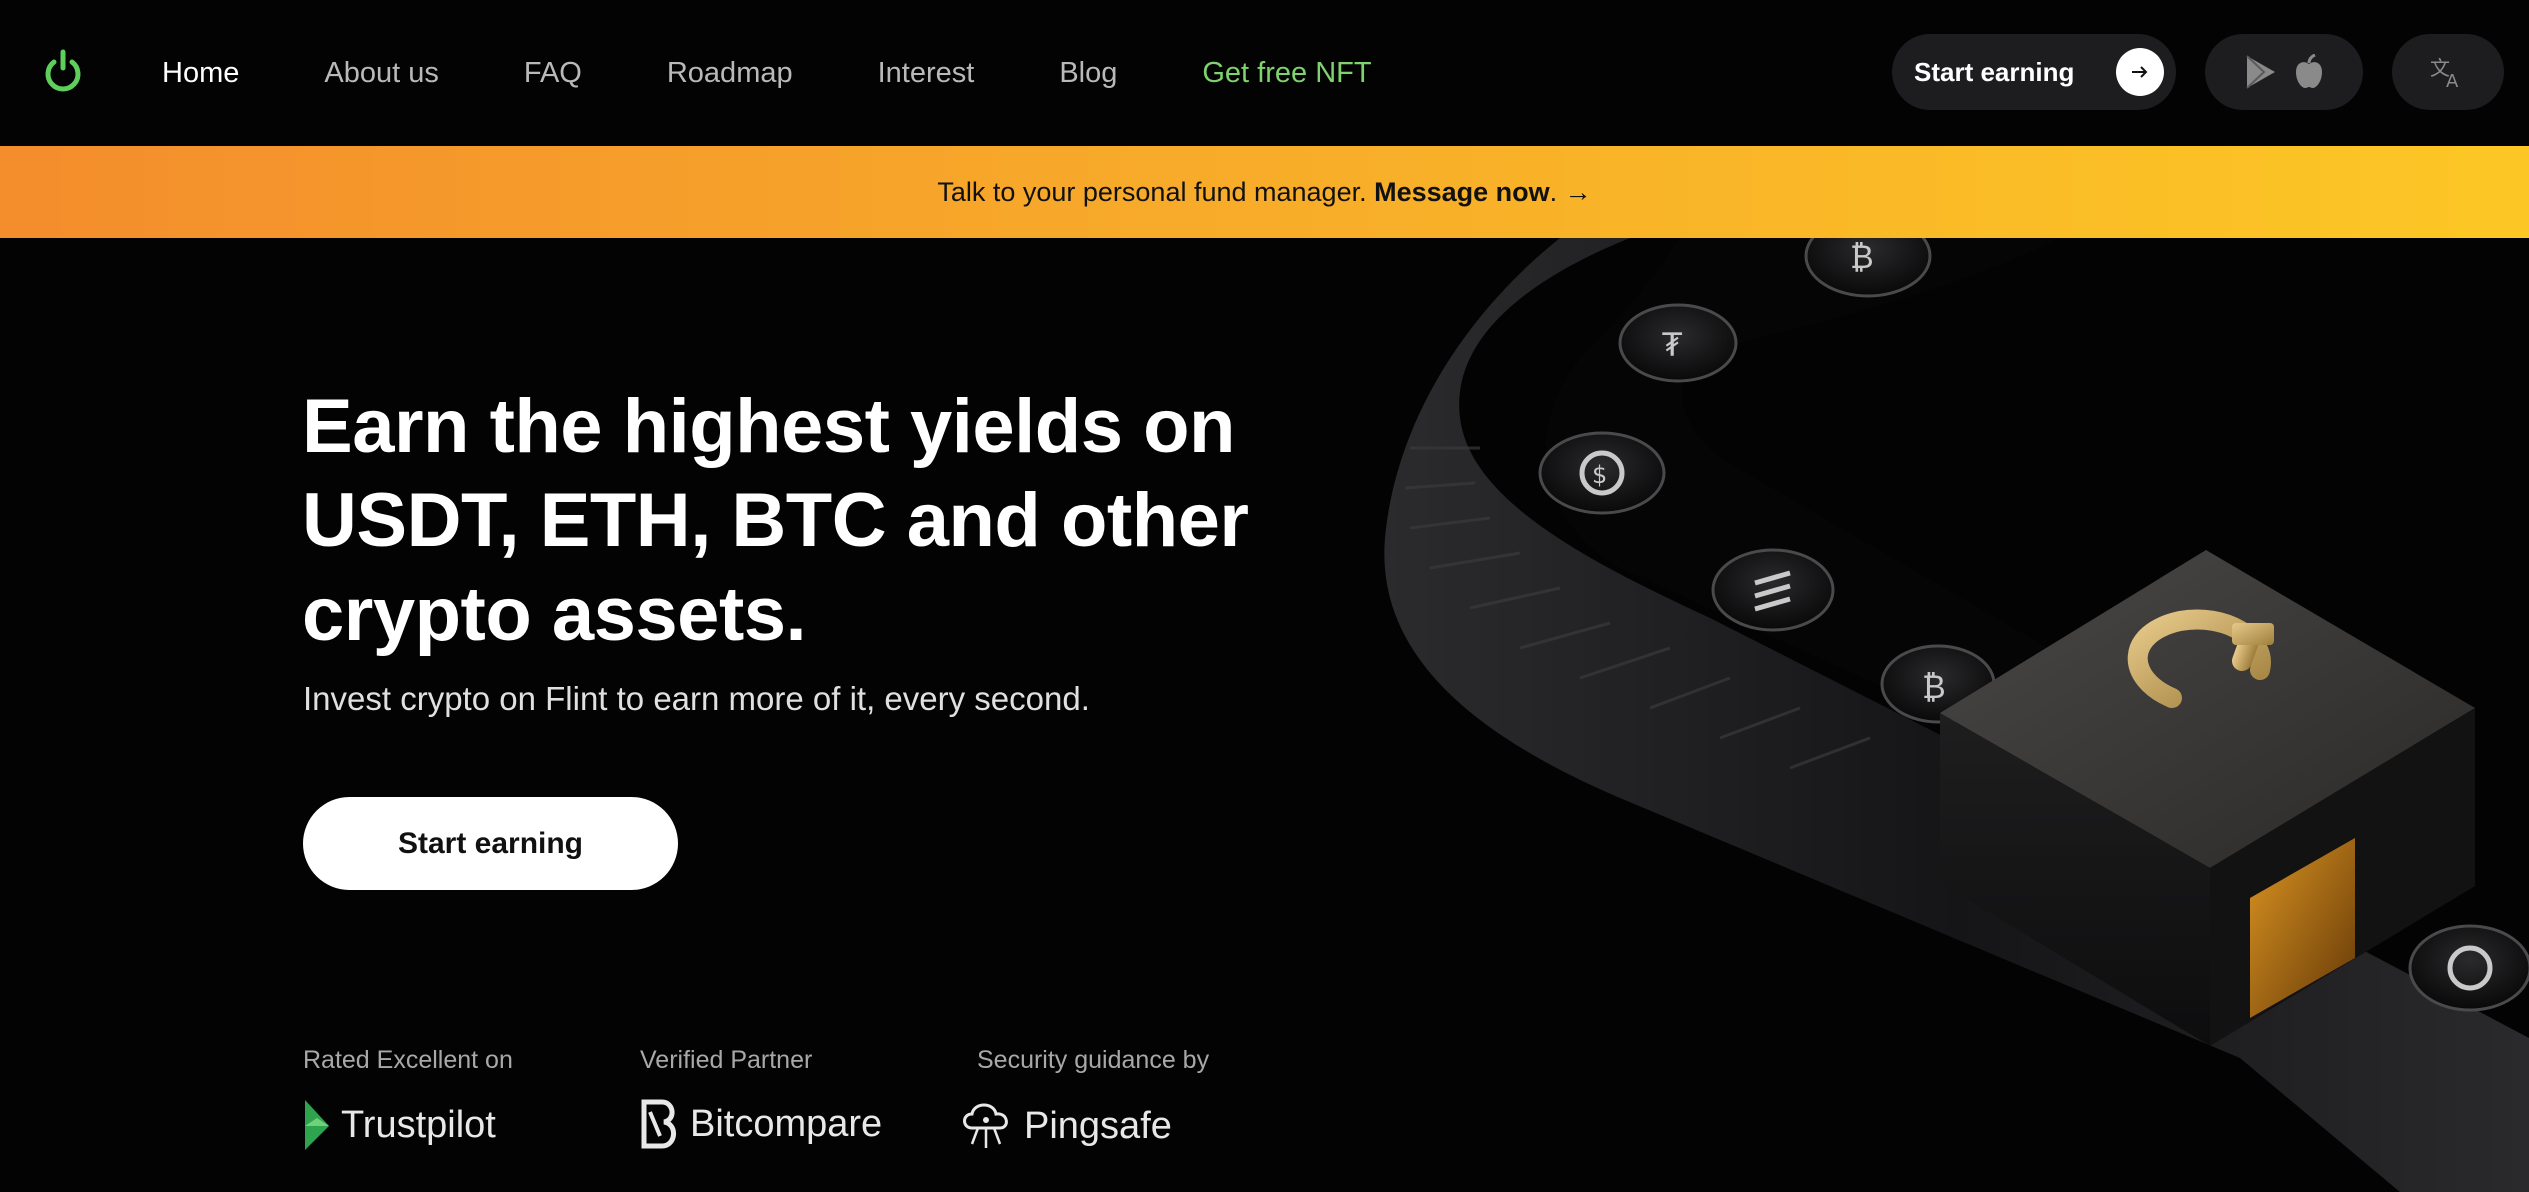  Describe the element at coordinates (985, 1125) in the screenshot. I see `pingsafe-icon` at that location.